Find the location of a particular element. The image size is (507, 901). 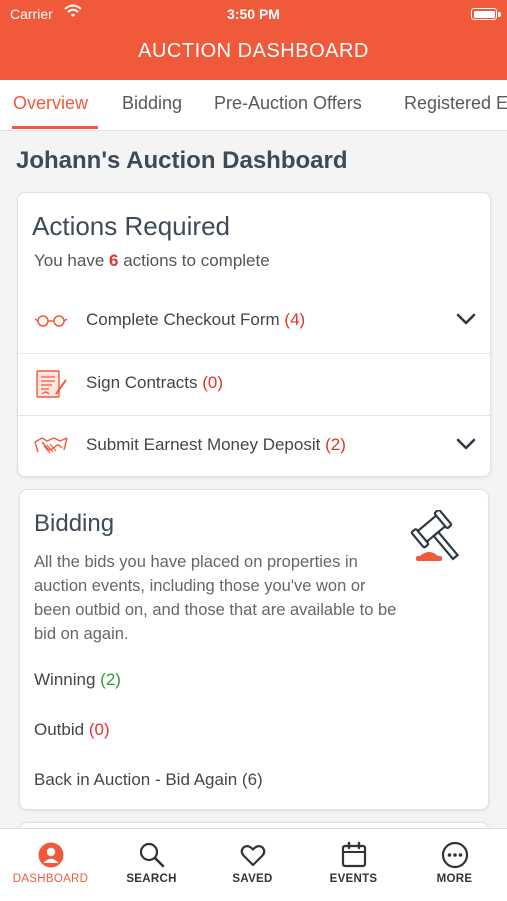

nav-search: SEARCH is located at coordinates (151, 865).